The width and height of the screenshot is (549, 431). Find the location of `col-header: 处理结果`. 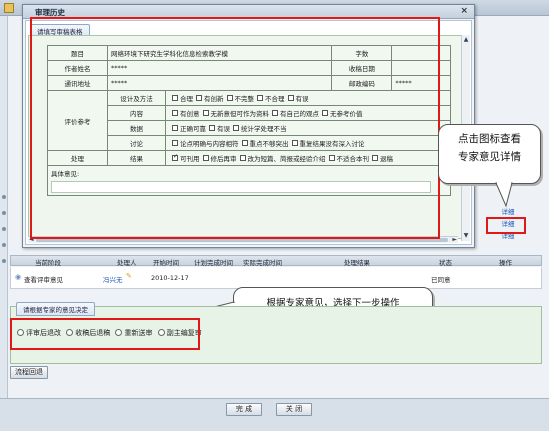

col-header: 处理结果 is located at coordinates (357, 263).